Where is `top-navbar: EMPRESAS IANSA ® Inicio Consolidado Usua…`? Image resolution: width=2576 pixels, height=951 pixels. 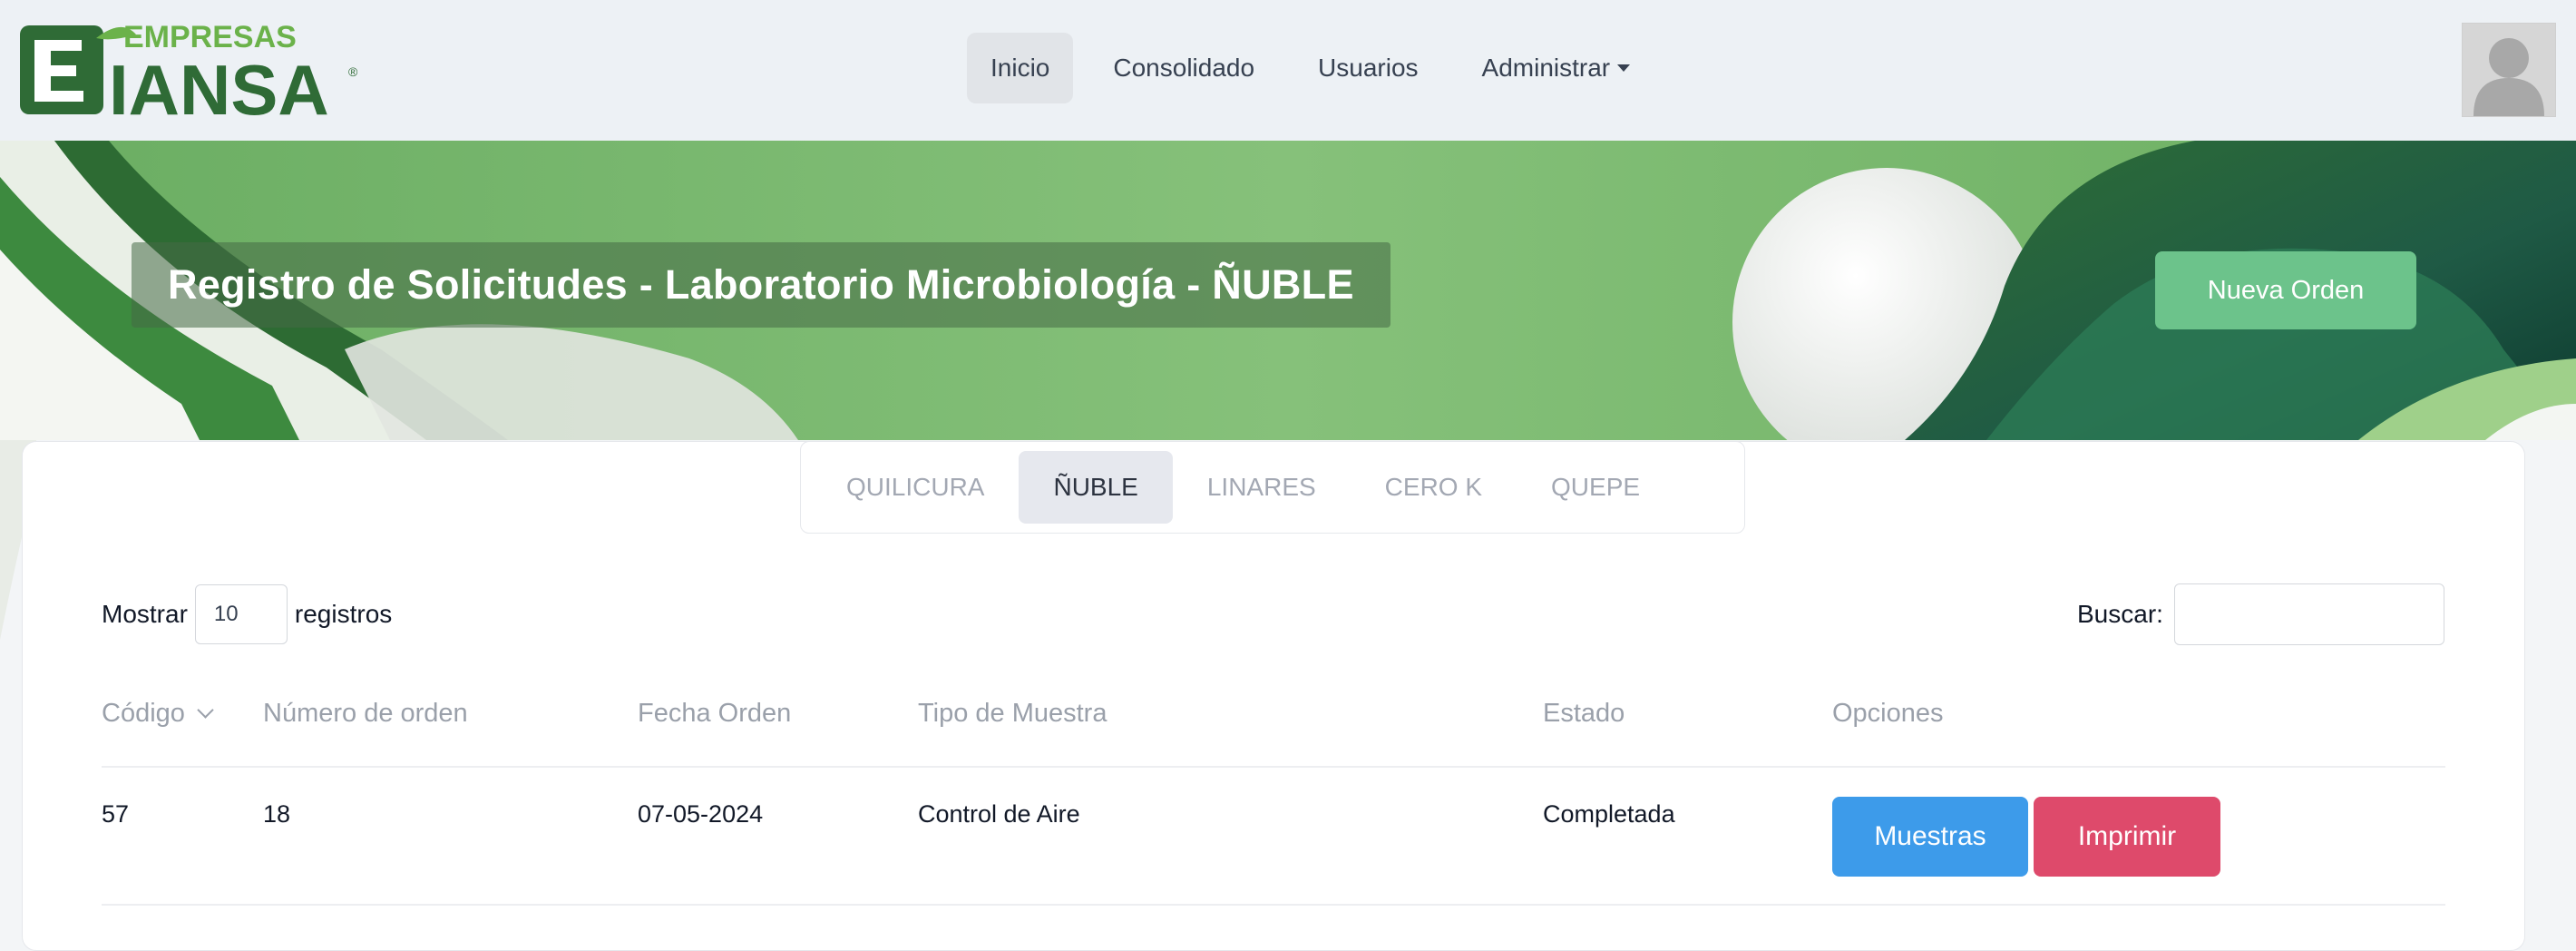
top-navbar: EMPRESAS IANSA ® Inicio Consolidado Usua… is located at coordinates (1288, 70).